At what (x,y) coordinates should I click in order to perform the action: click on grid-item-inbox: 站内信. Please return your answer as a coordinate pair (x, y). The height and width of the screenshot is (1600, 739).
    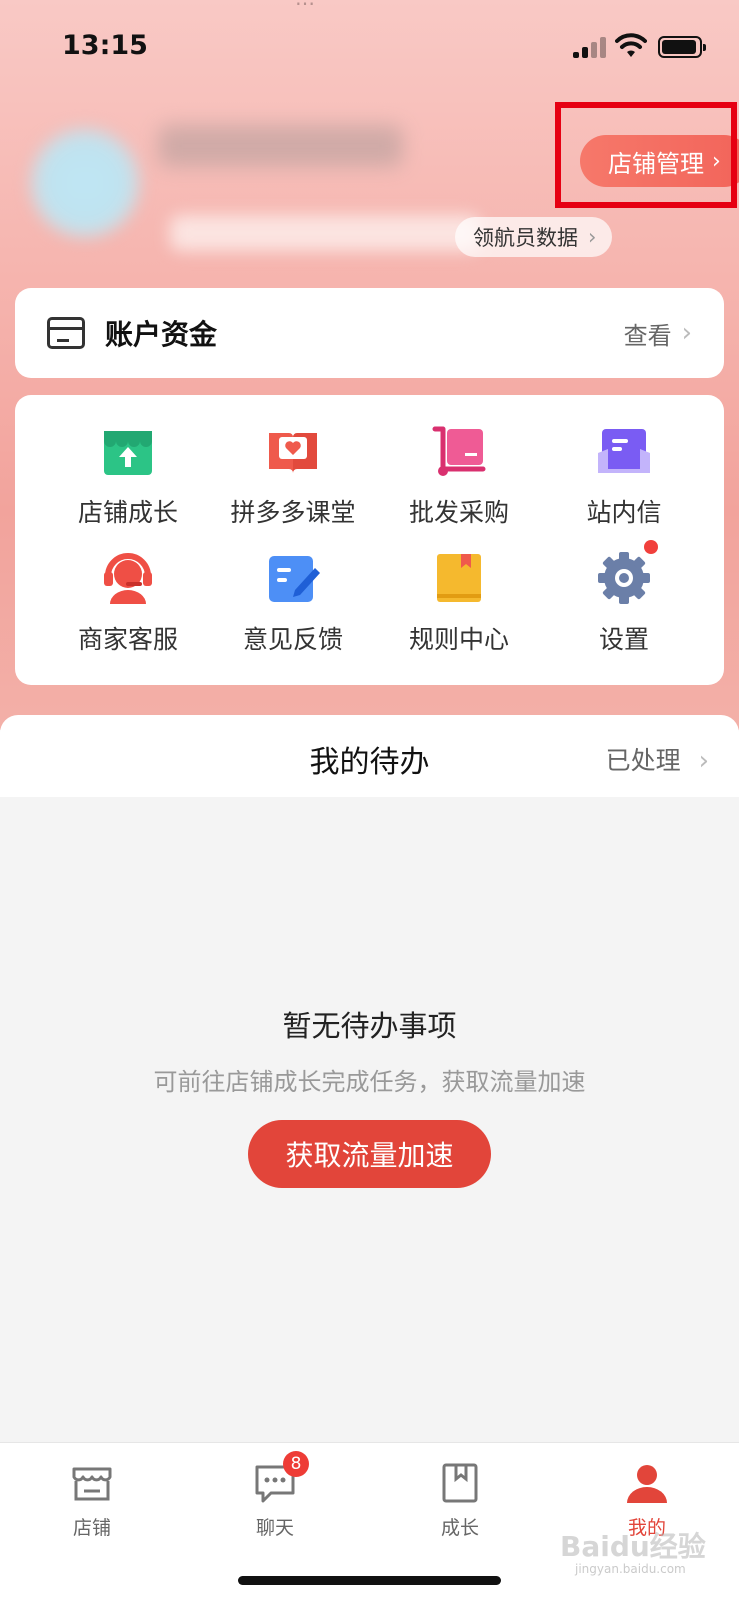
    Looking at the image, I should click on (624, 476).